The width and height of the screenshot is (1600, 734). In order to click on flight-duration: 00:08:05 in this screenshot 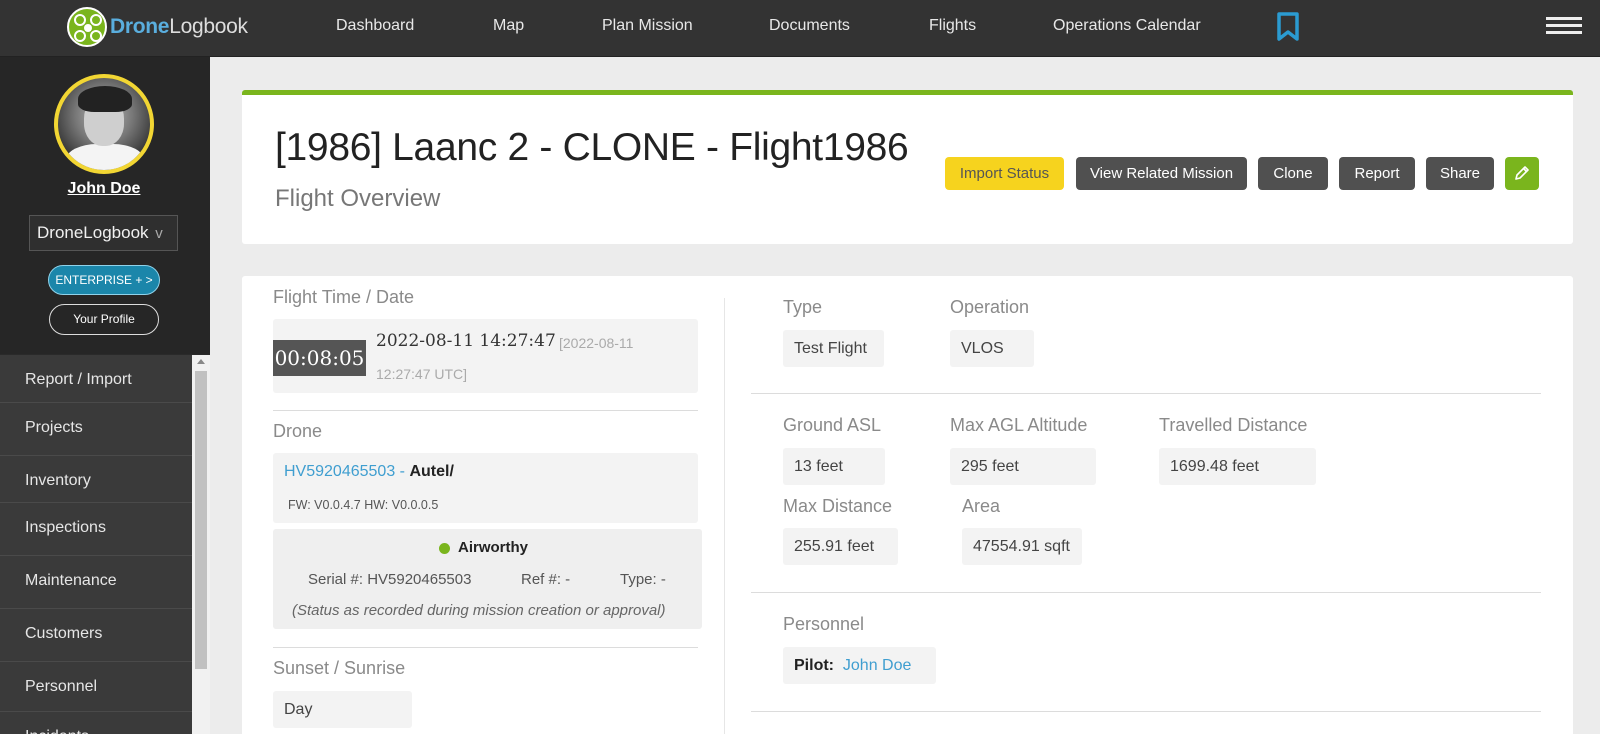, I will do `click(319, 358)`.